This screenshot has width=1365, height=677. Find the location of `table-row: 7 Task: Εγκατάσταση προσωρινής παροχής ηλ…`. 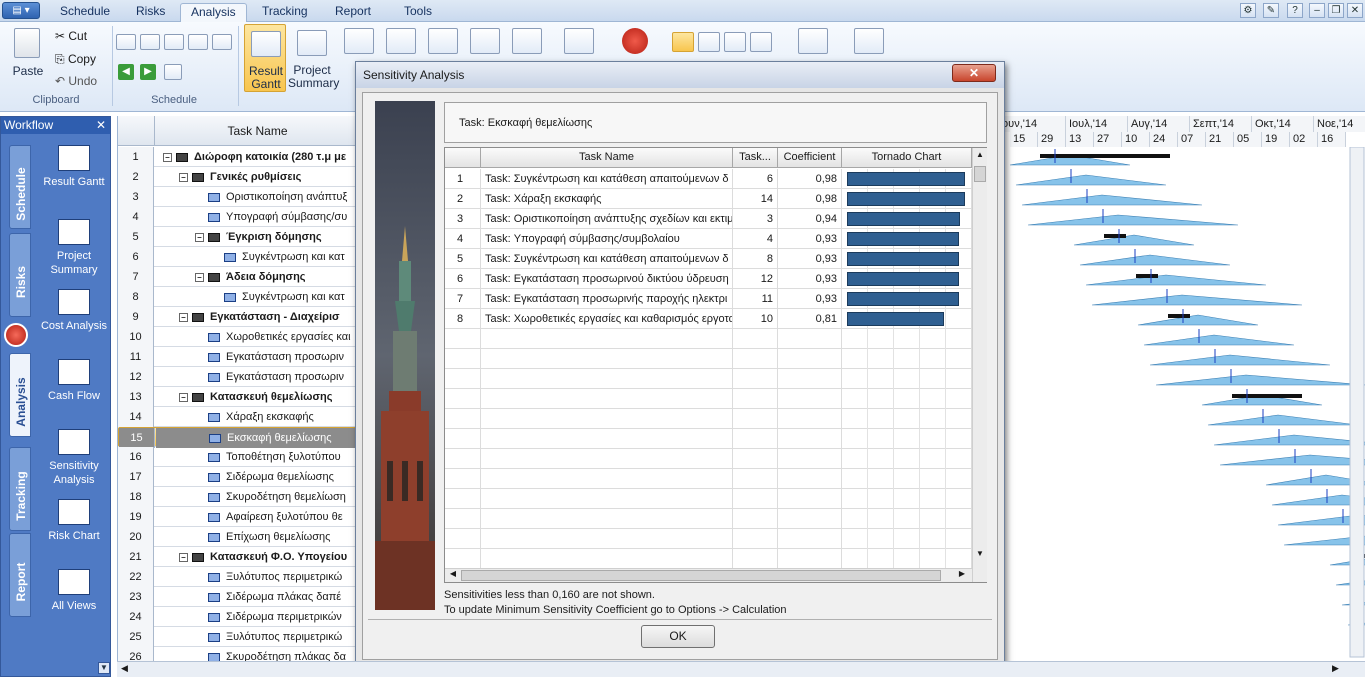

table-row: 7 Task: Εγκατάσταση προσωρινής παροχής ηλ… is located at coordinates (708, 299).